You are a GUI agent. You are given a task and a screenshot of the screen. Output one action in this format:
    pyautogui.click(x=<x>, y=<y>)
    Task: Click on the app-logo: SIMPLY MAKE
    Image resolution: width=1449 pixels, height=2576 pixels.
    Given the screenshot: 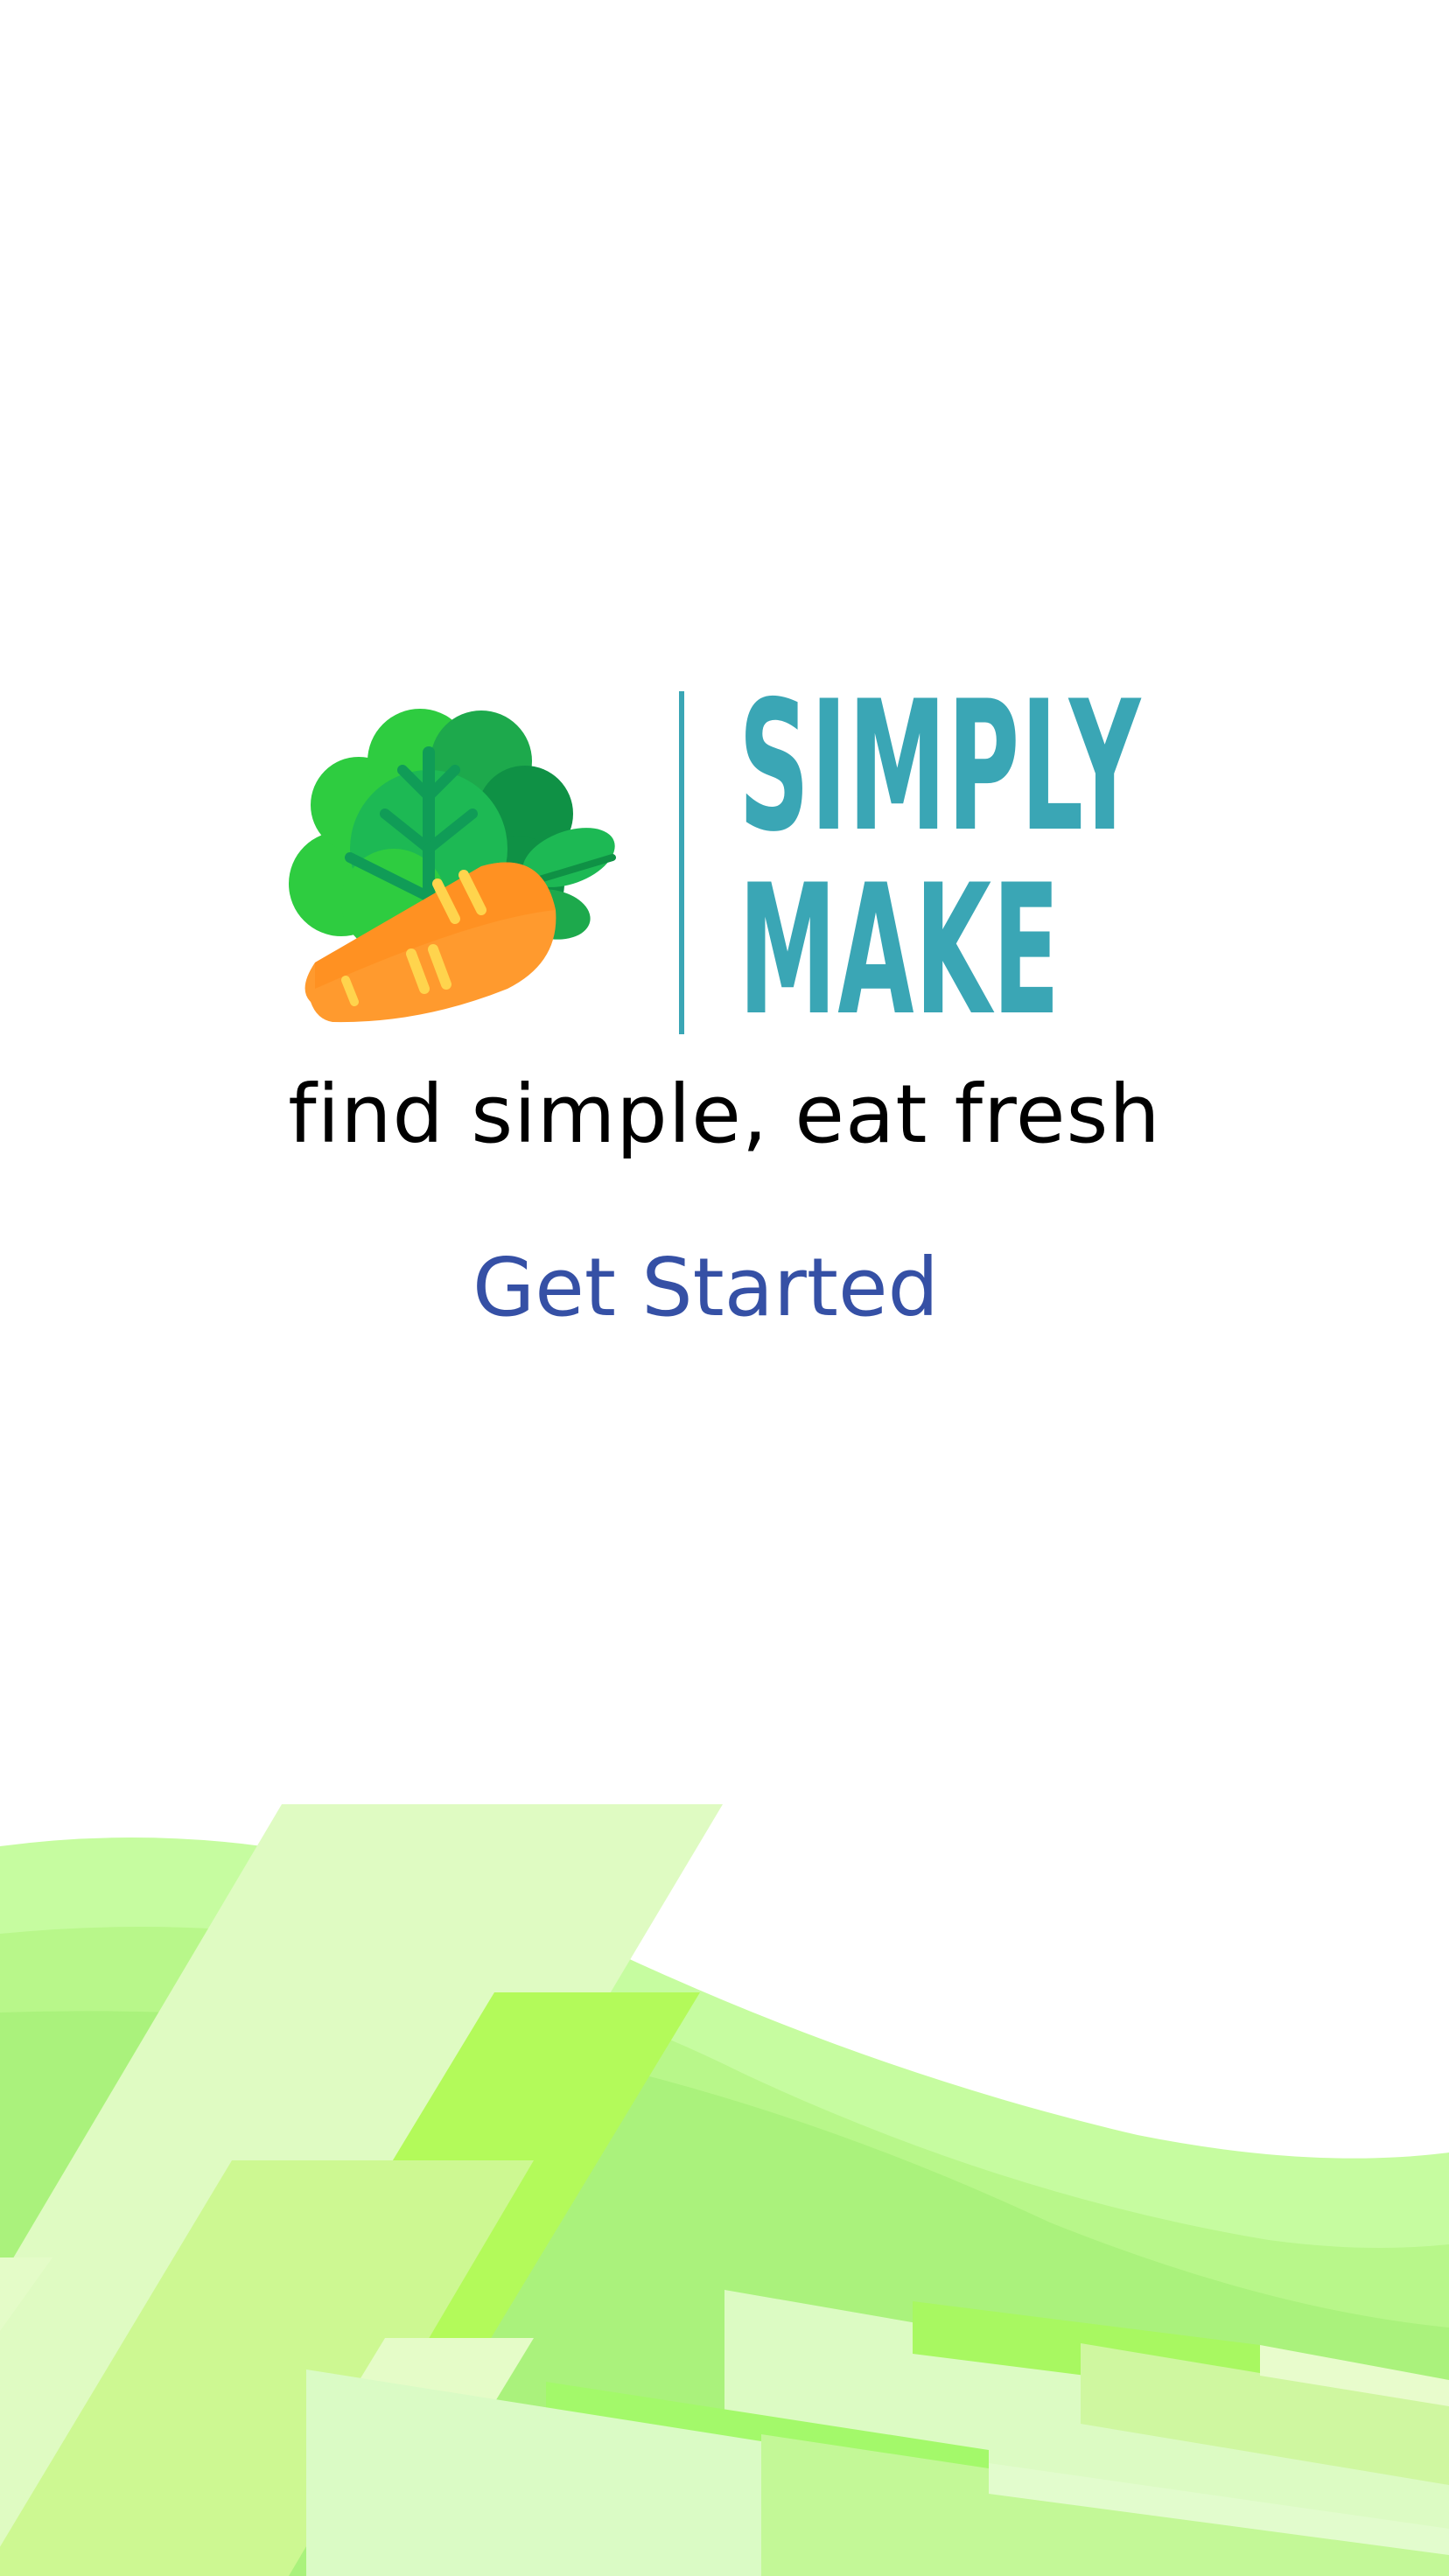 What is the action you would take?
    pyautogui.click(x=761, y=866)
    